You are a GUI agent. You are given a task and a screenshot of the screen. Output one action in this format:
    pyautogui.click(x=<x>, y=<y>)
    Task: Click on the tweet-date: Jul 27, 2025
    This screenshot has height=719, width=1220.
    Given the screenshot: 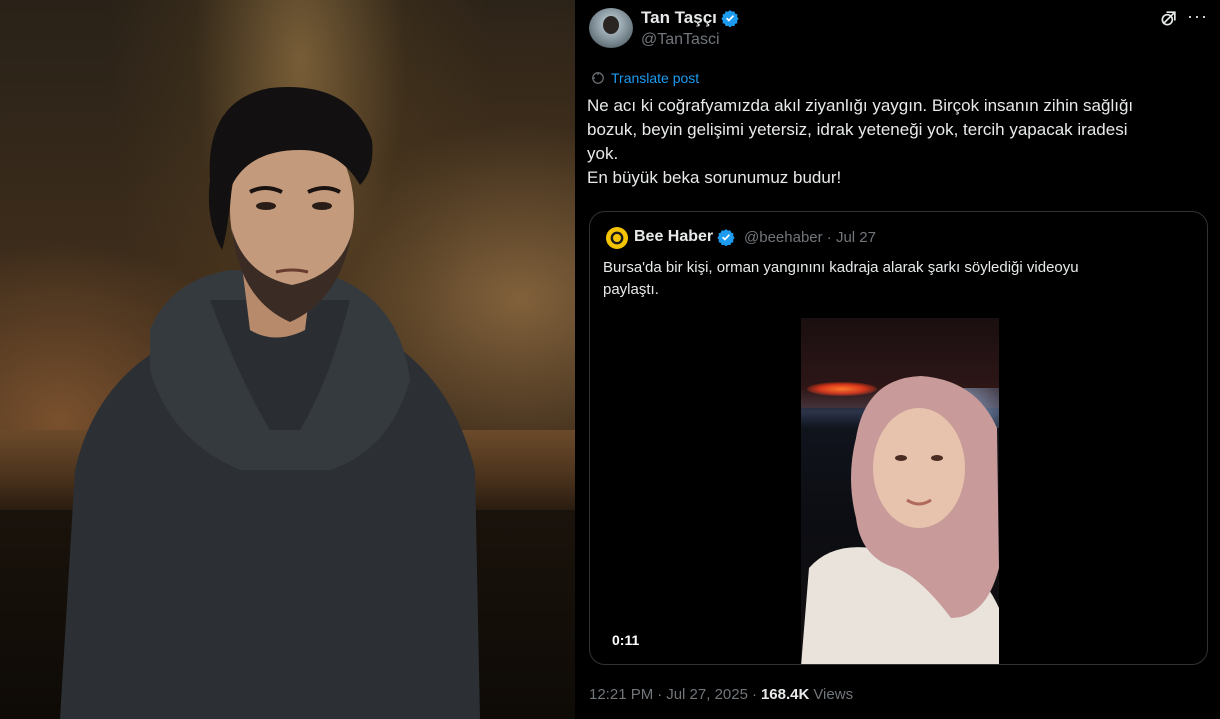 What is the action you would take?
    pyautogui.click(x=707, y=694)
    